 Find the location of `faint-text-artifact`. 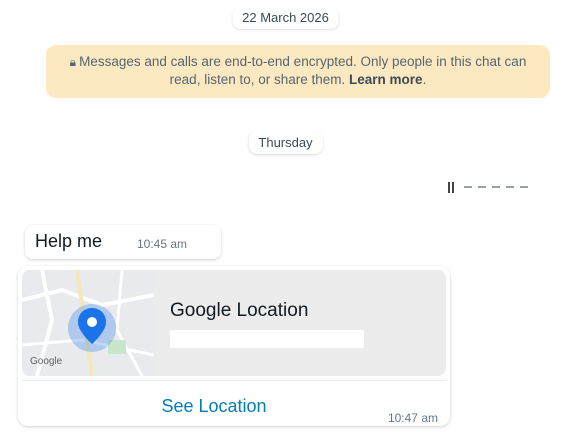

faint-text-artifact is located at coordinates (503, 187).